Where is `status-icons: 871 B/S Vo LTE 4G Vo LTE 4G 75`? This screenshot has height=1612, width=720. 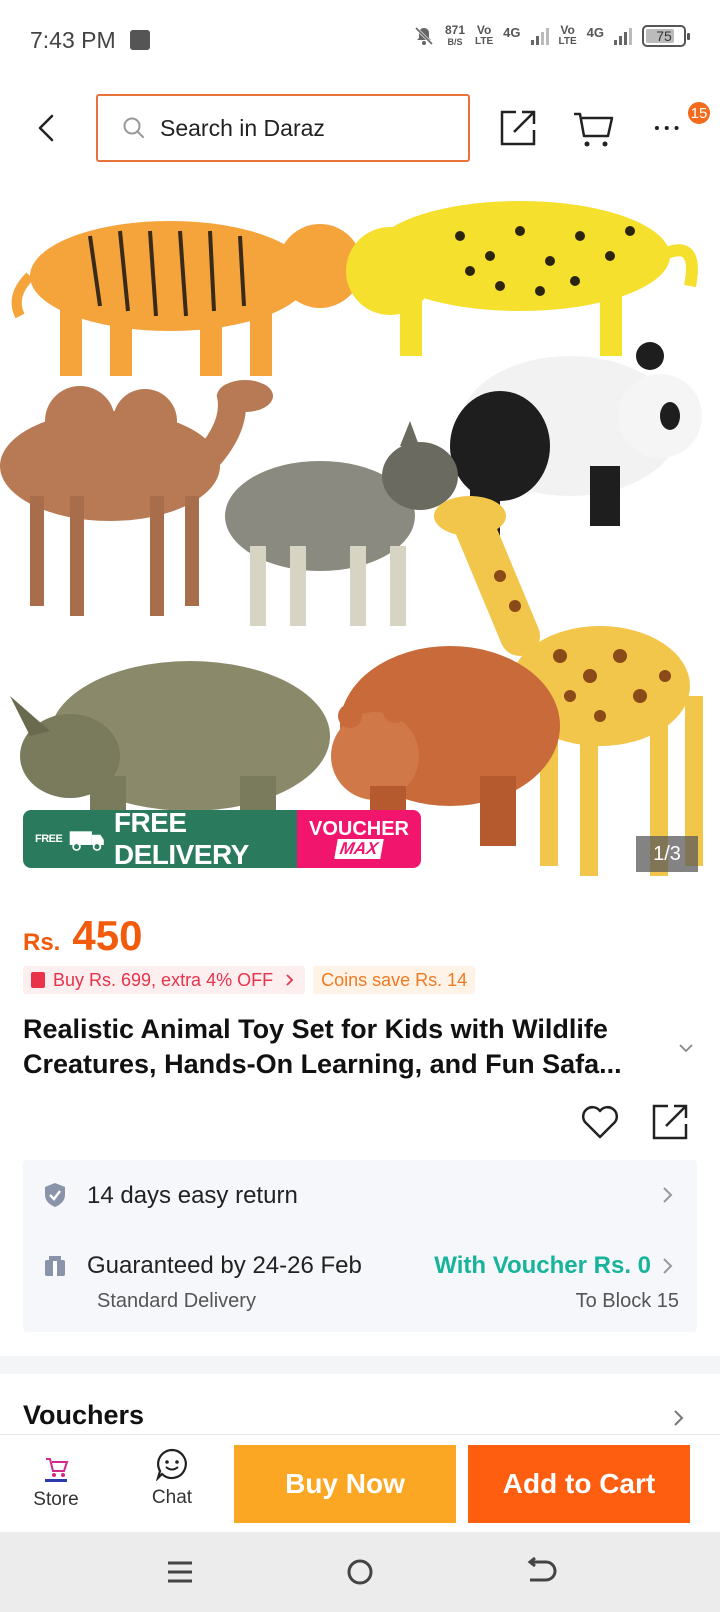
status-icons: 871 B/S Vo LTE 4G Vo LTE 4G 75 is located at coordinates (551, 36).